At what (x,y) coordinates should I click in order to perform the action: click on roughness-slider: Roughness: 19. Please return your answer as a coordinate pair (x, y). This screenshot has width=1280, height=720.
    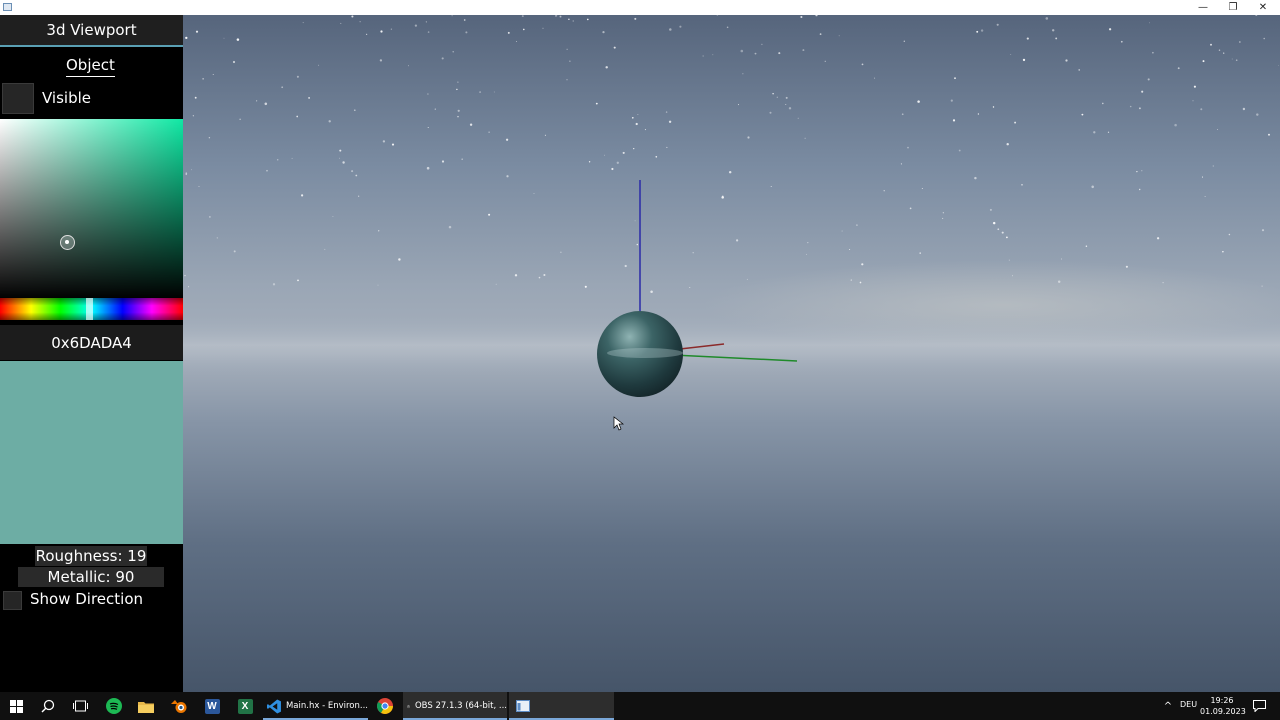
    Looking at the image, I should click on (91, 556).